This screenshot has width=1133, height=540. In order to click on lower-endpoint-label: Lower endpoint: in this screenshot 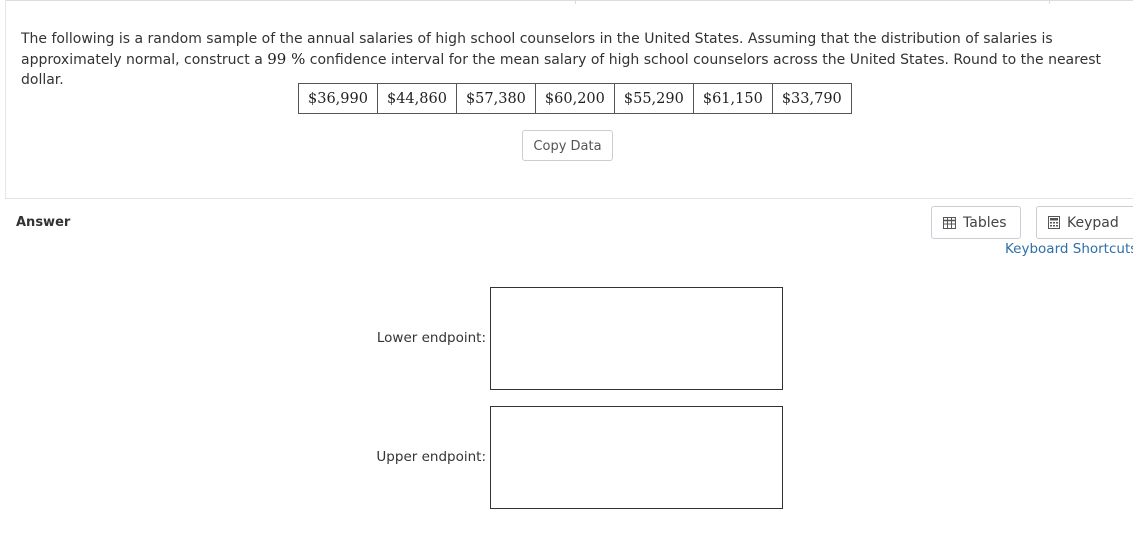, I will do `click(431, 338)`.